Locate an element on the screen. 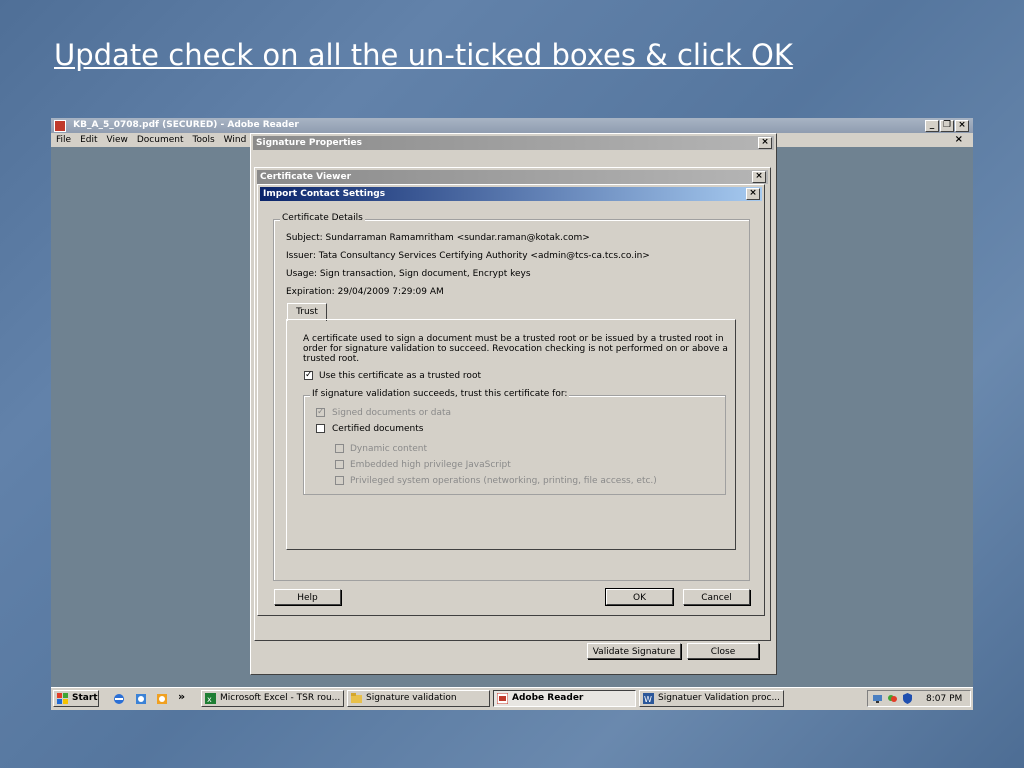  security-shield-icon is located at coordinates (907, 698).